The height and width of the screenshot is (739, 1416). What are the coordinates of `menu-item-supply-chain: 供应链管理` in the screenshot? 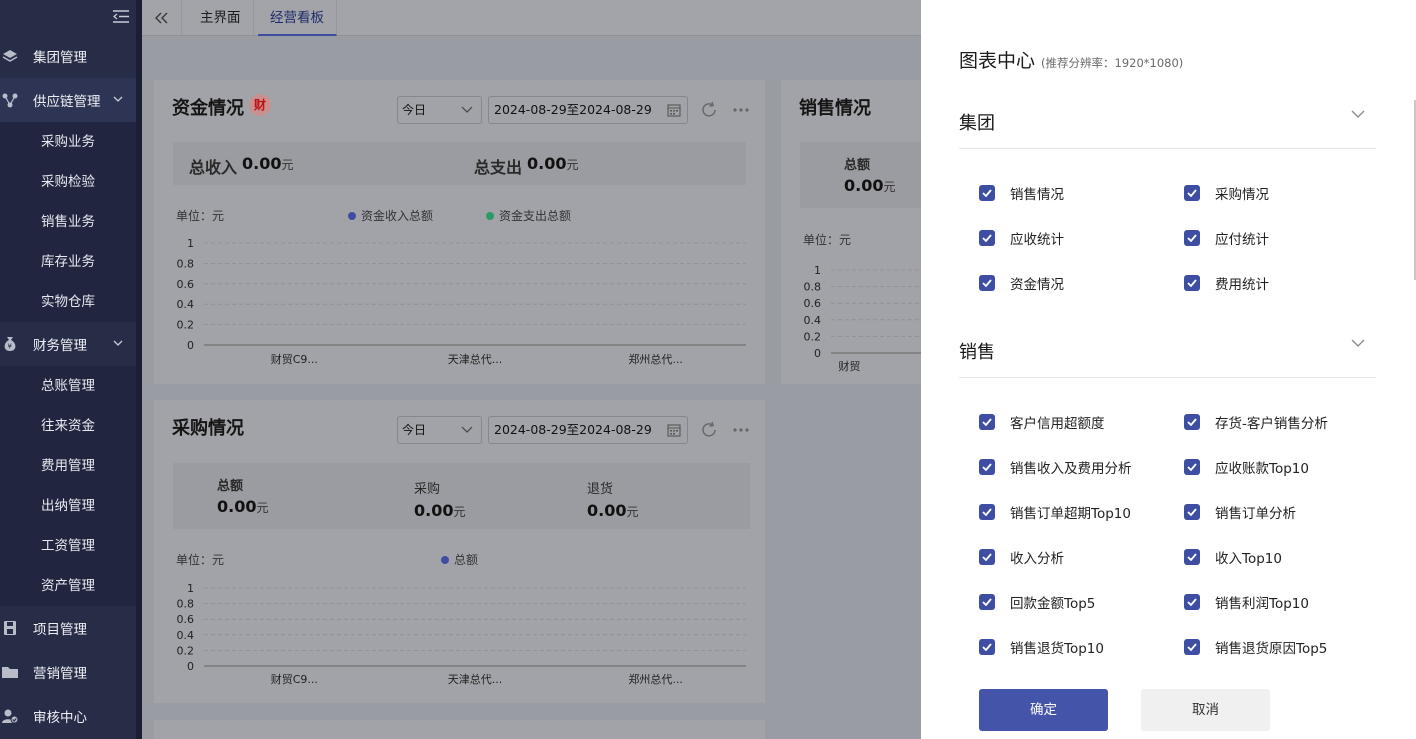 It's located at (68, 100).